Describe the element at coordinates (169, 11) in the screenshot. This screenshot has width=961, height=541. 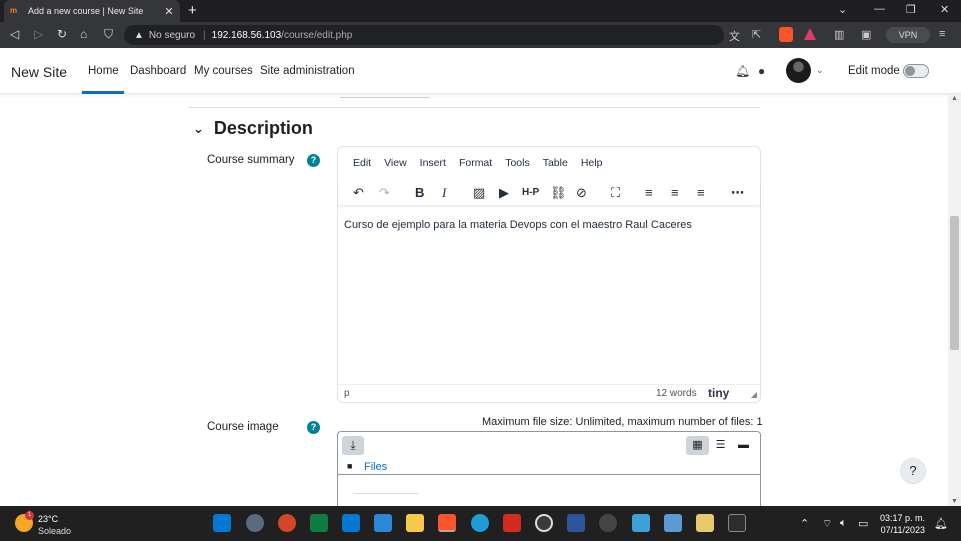
I see `close-tab-icon: ✕` at that location.